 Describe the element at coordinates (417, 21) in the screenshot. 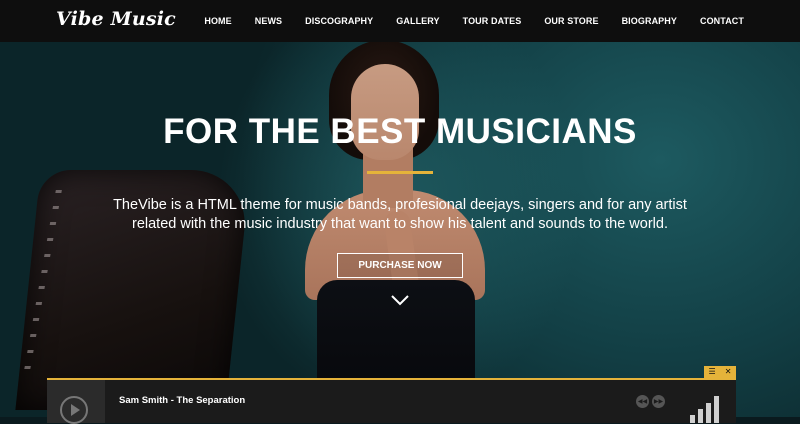

I see `nav-item-gallery: GALLERY` at that location.